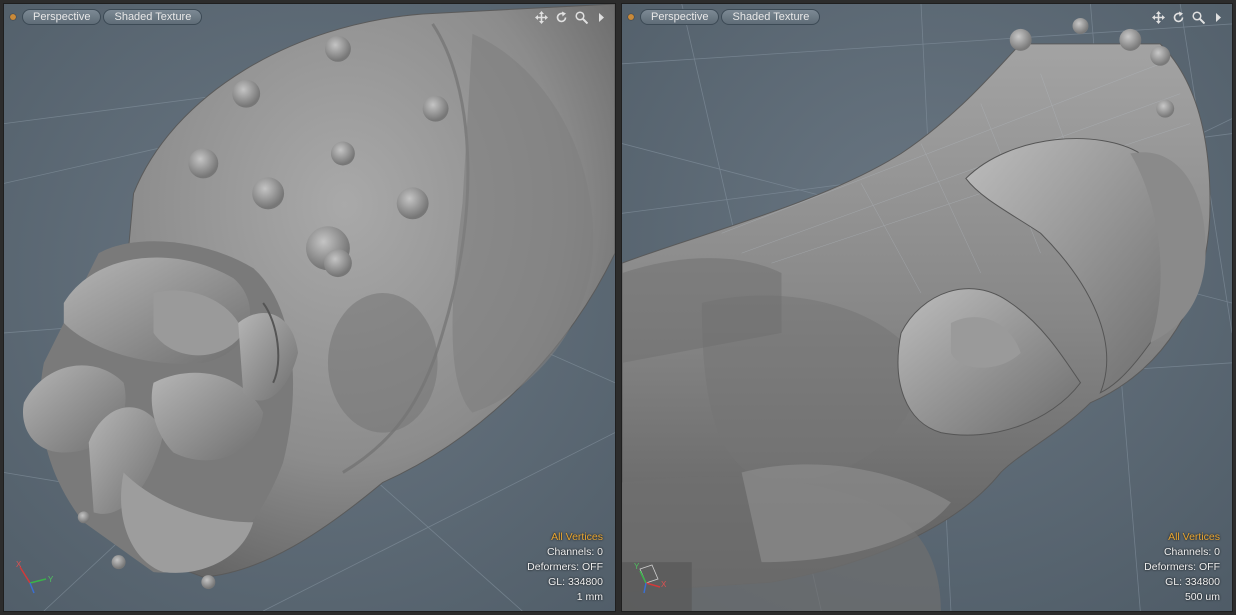 The width and height of the screenshot is (1236, 615). Describe the element at coordinates (1202, 597) in the screenshot. I see `grid-scale: 500 um` at that location.